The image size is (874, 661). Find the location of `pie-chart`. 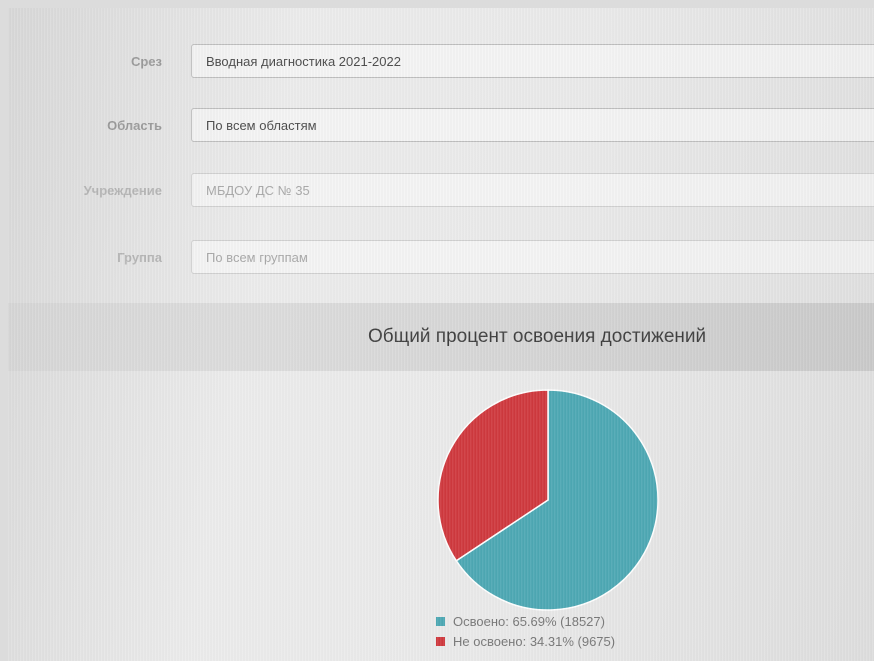

pie-chart is located at coordinates (548, 500).